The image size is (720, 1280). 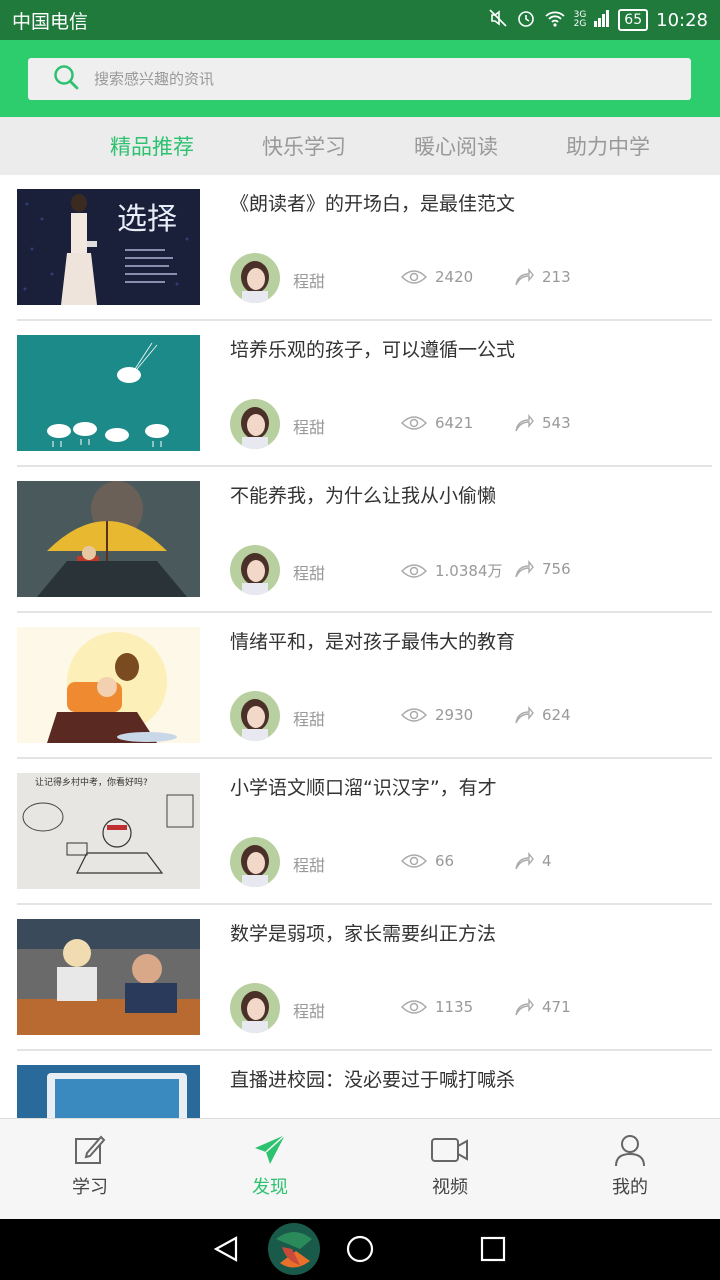 I want to click on tab-warm-reading: 暖心阅读, so click(x=456, y=146).